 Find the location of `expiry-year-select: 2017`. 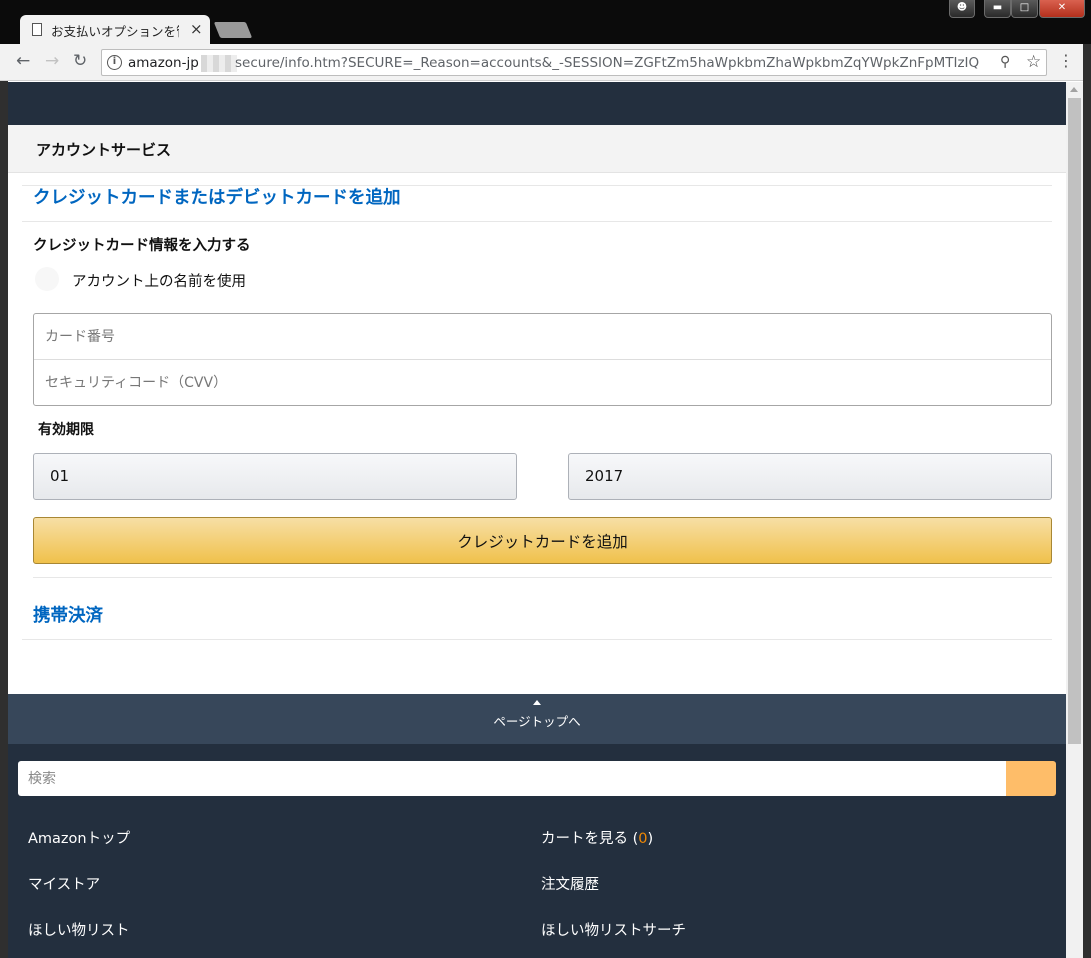

expiry-year-select: 2017 is located at coordinates (810, 476).